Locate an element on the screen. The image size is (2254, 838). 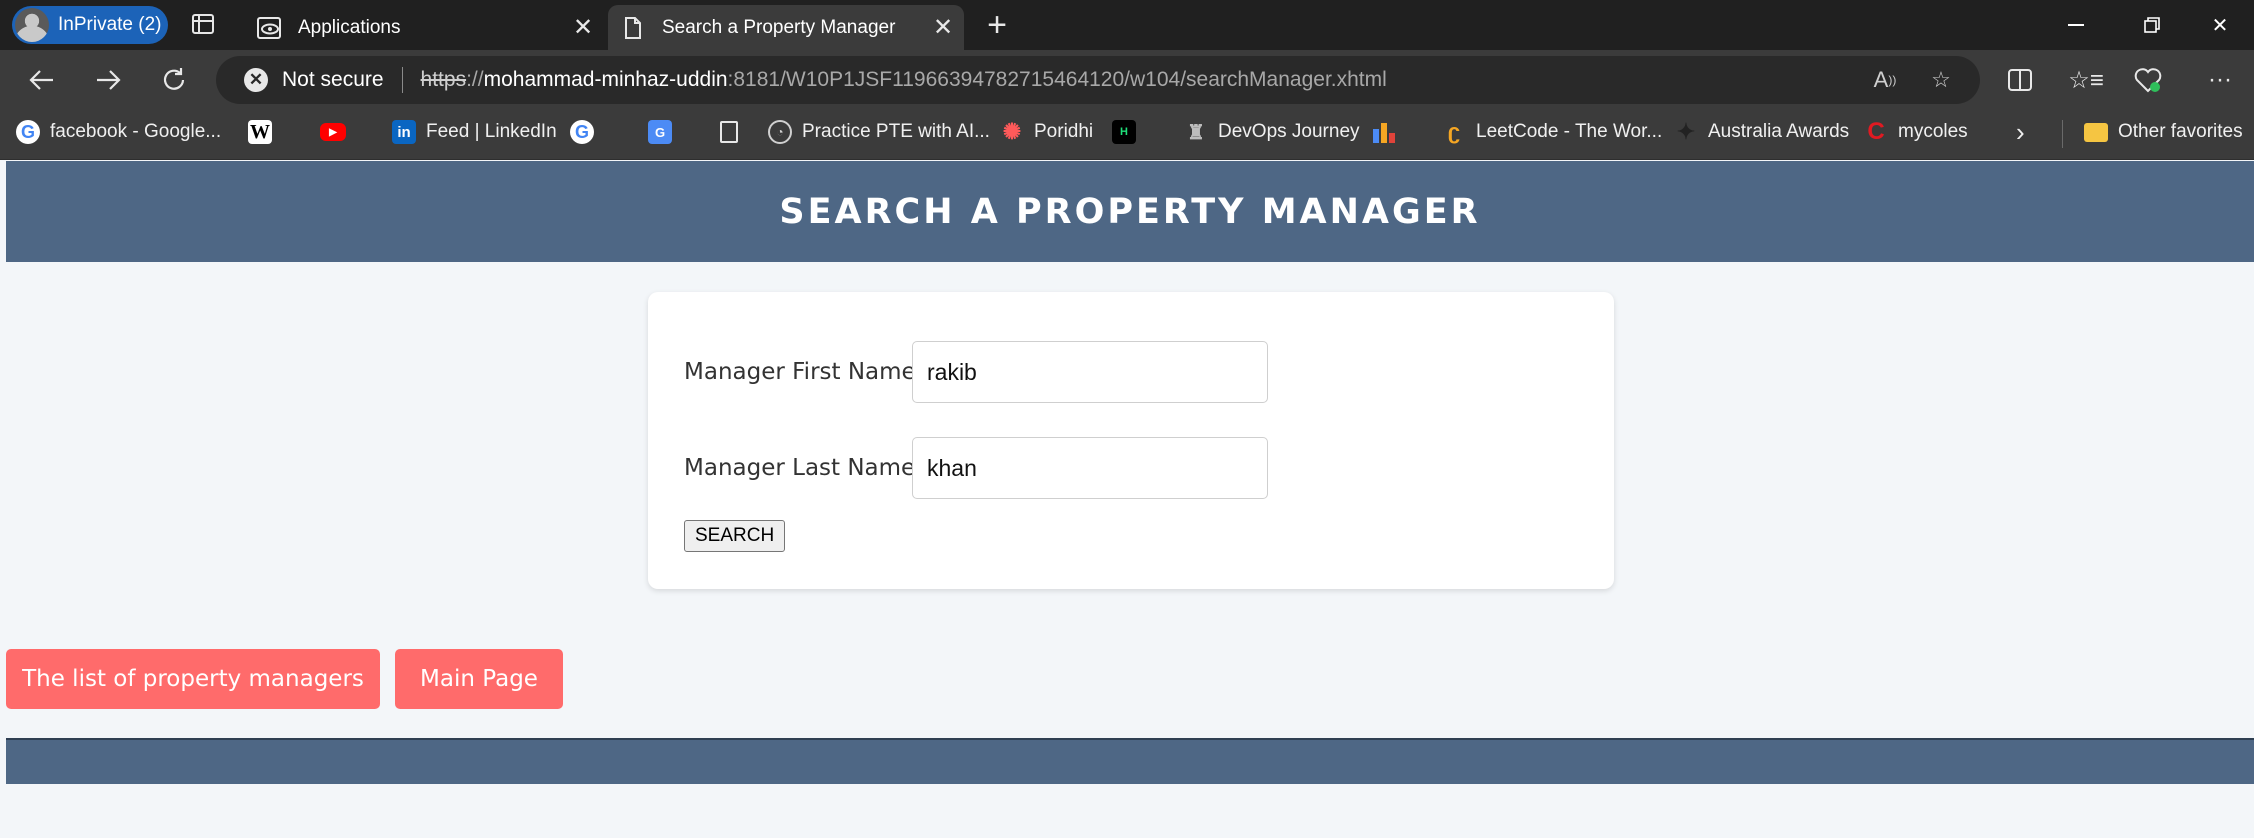
split-screen-icon is located at coordinates (2020, 80).